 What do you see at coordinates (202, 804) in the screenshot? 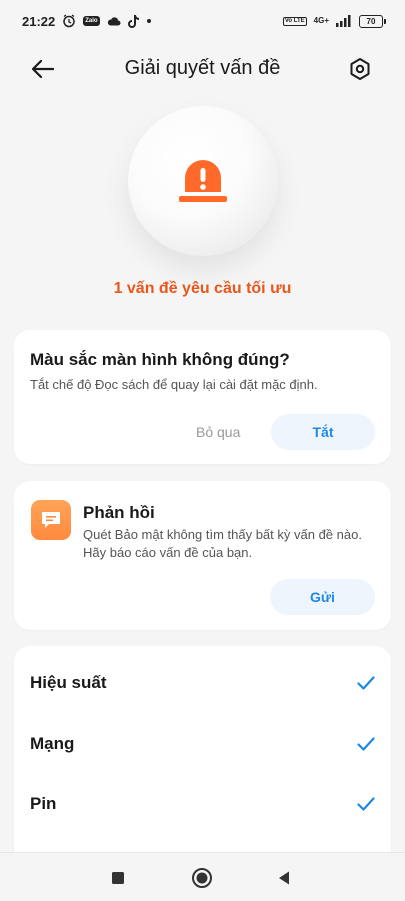
I see `check-row-battery: Pin` at bounding box center [202, 804].